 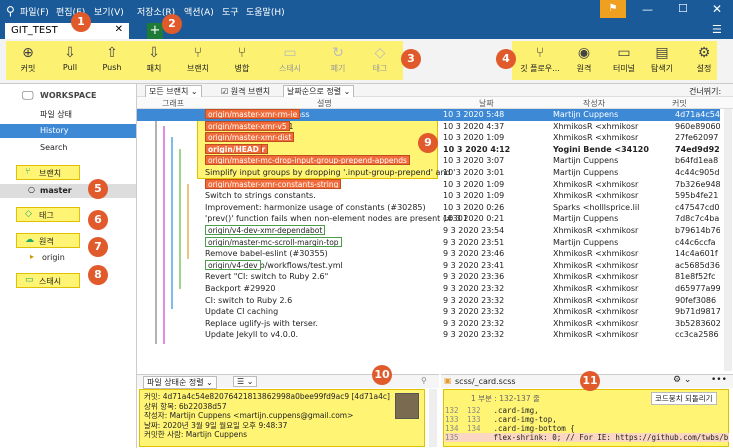 What do you see at coordinates (265, 11) in the screenshot?
I see `menu-item: 도움말(H)` at bounding box center [265, 11].